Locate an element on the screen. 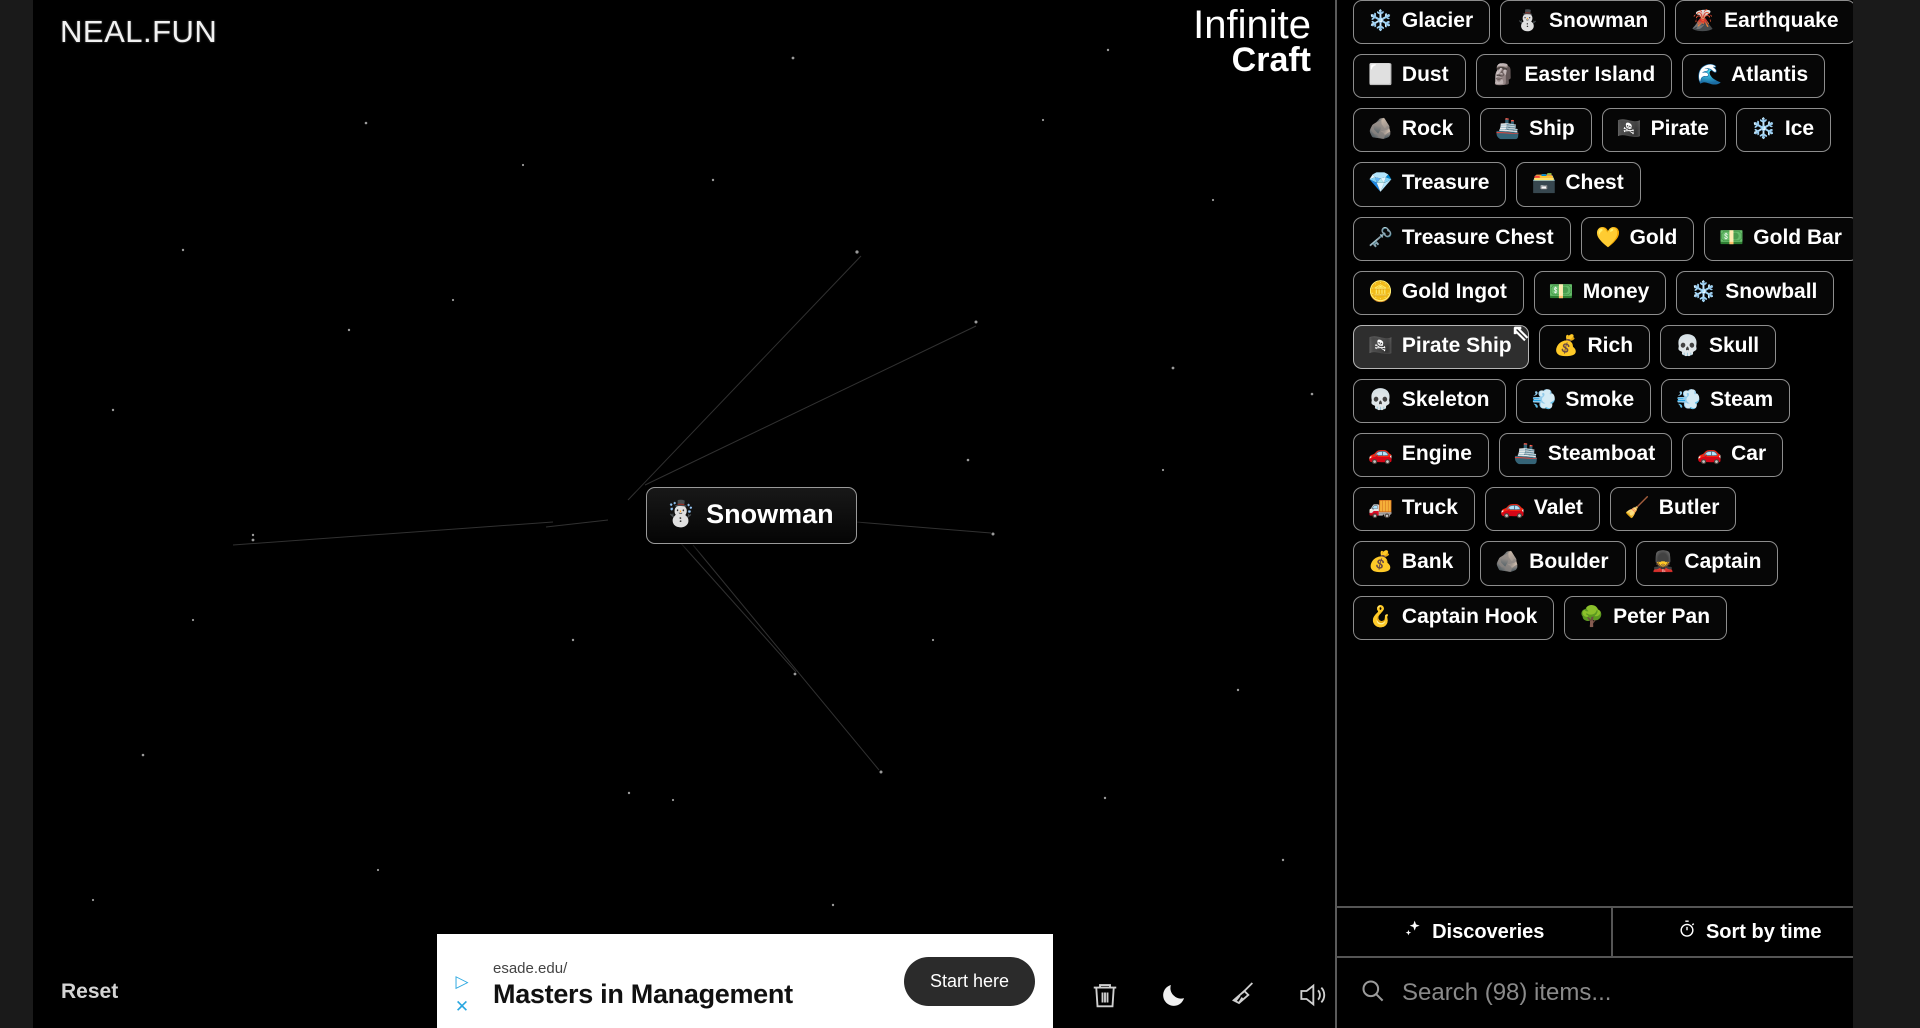 This screenshot has width=1920, height=1028. item-label: Valet is located at coordinates (1558, 508).